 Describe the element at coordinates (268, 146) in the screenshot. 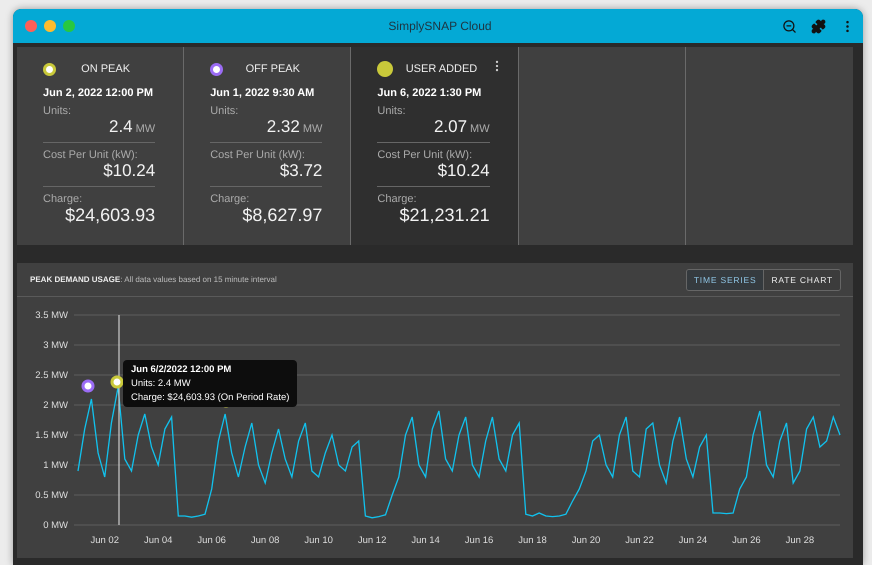

I see `peak-card: OFF PEAK Jun 1, 2022 9:30 AM Units: 2.32 MW Cost Per Unit (kW): $3.72 Charge: $8,627.97` at that location.